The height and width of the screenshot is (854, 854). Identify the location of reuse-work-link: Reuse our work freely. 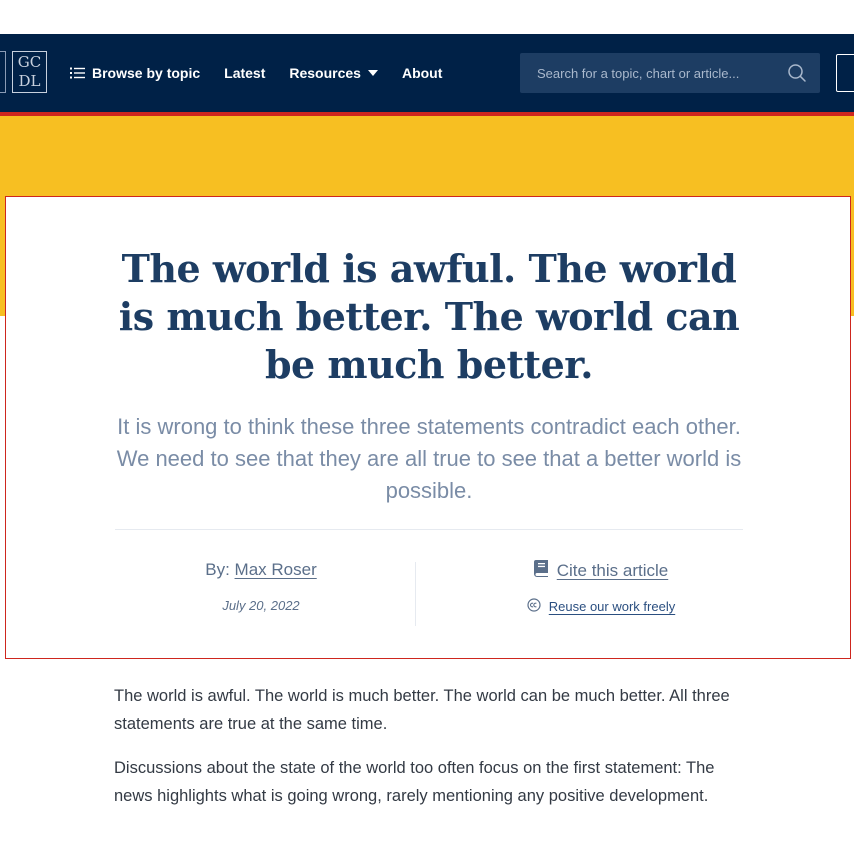
(601, 606).